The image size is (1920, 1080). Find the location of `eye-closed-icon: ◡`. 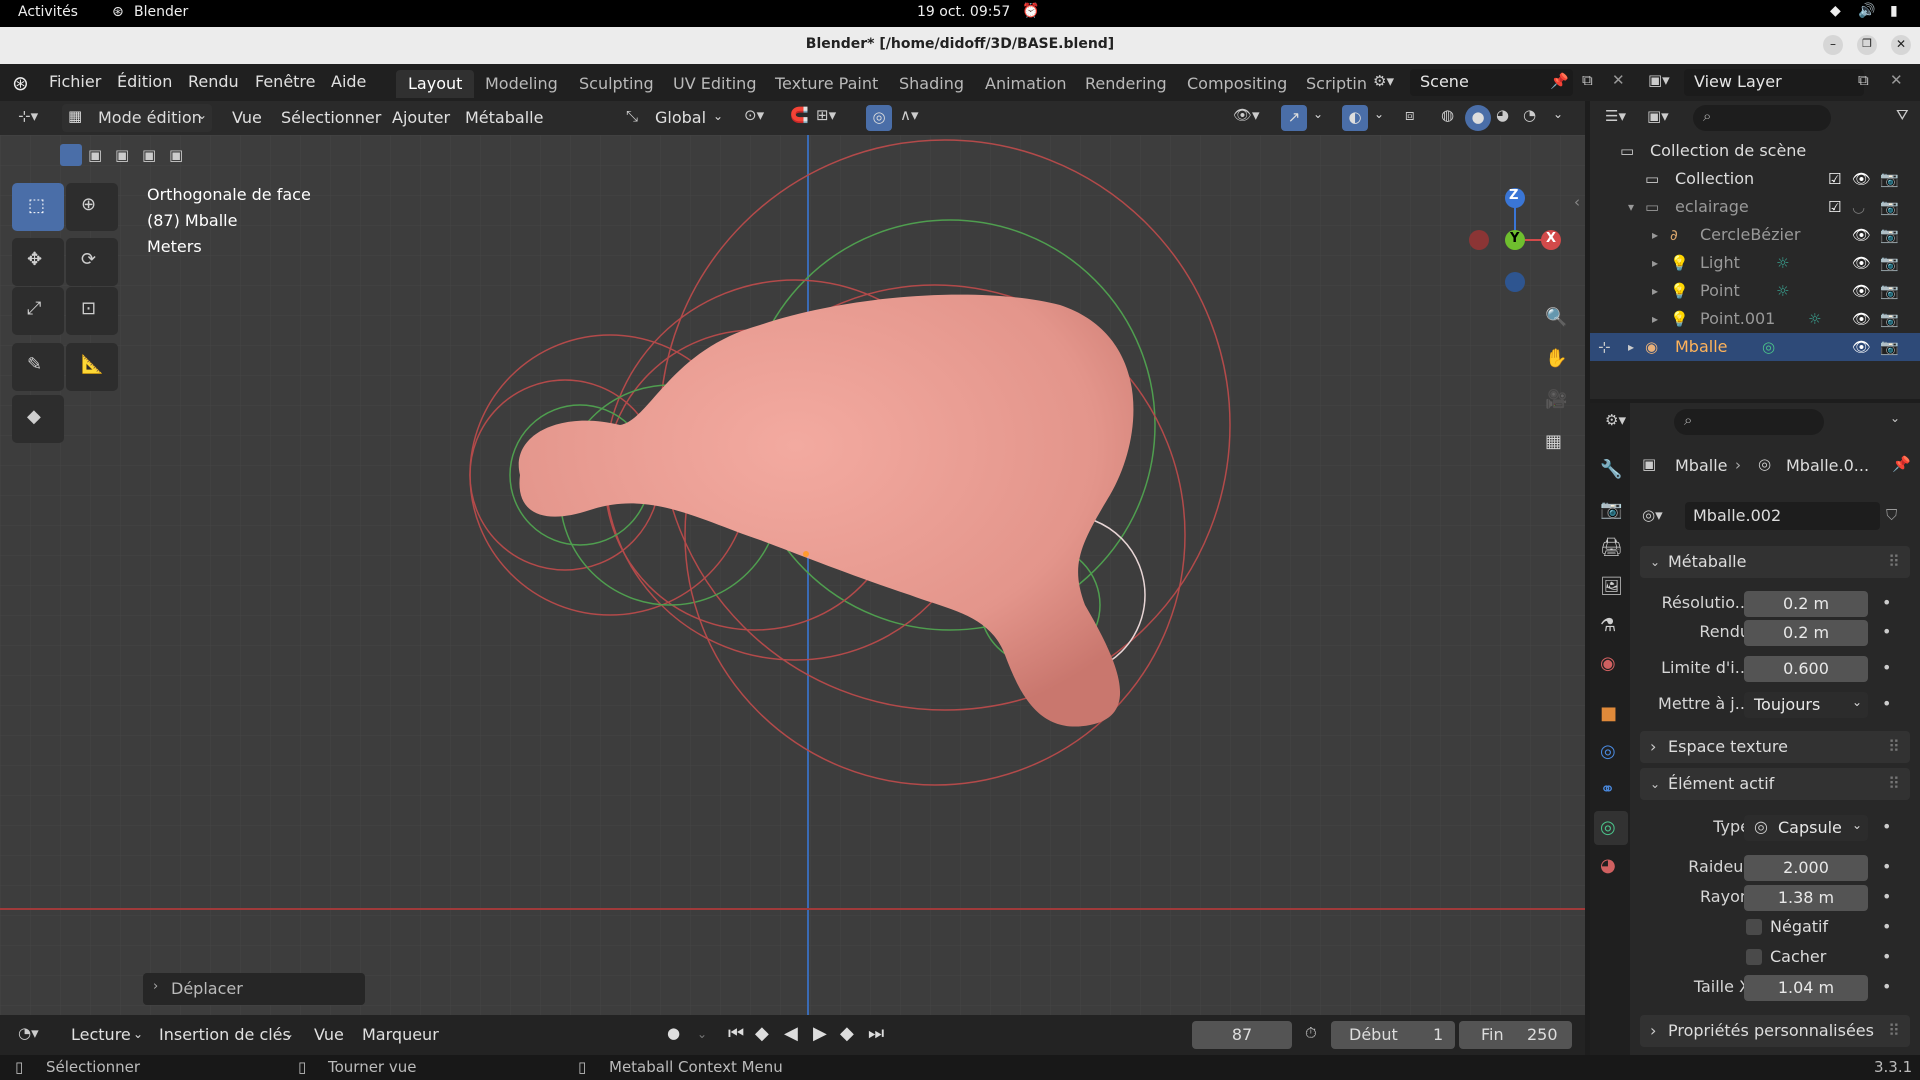

eye-closed-icon: ◡ is located at coordinates (1858, 207).